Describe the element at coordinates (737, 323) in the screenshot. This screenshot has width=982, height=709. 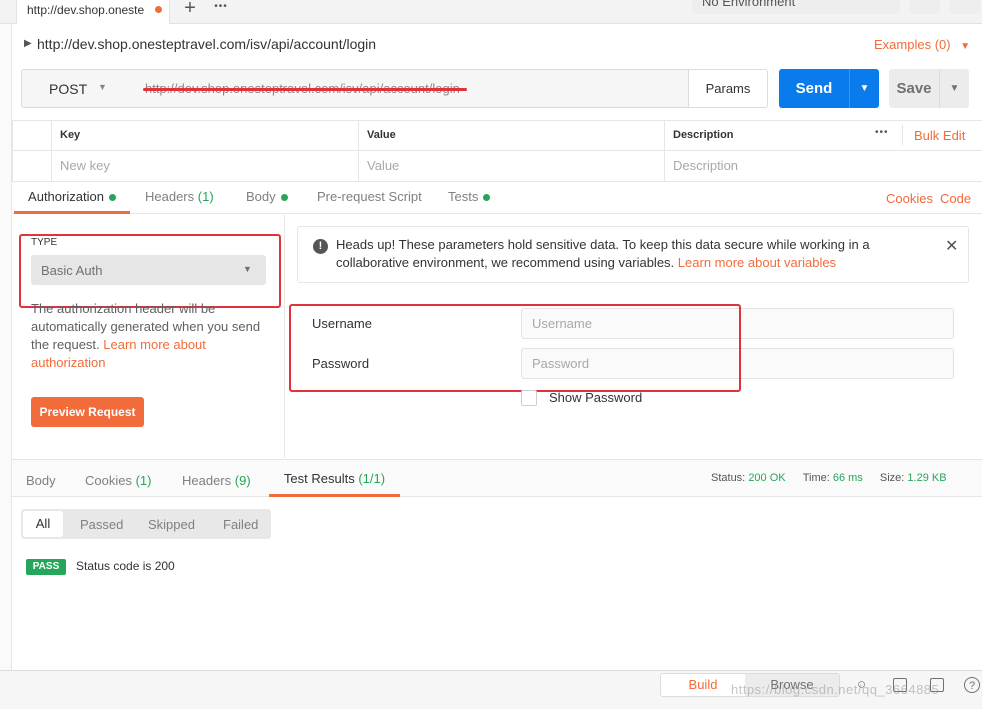
I see `username-input` at that location.